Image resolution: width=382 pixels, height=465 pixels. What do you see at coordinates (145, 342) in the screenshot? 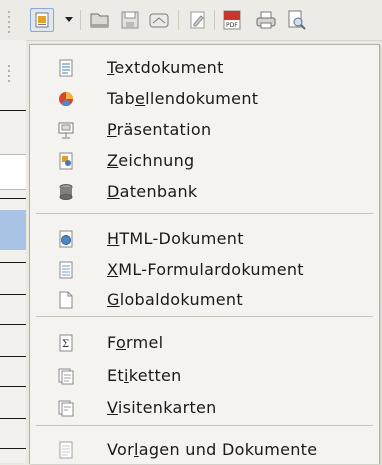
I see `label-suffix: rmel` at bounding box center [145, 342].